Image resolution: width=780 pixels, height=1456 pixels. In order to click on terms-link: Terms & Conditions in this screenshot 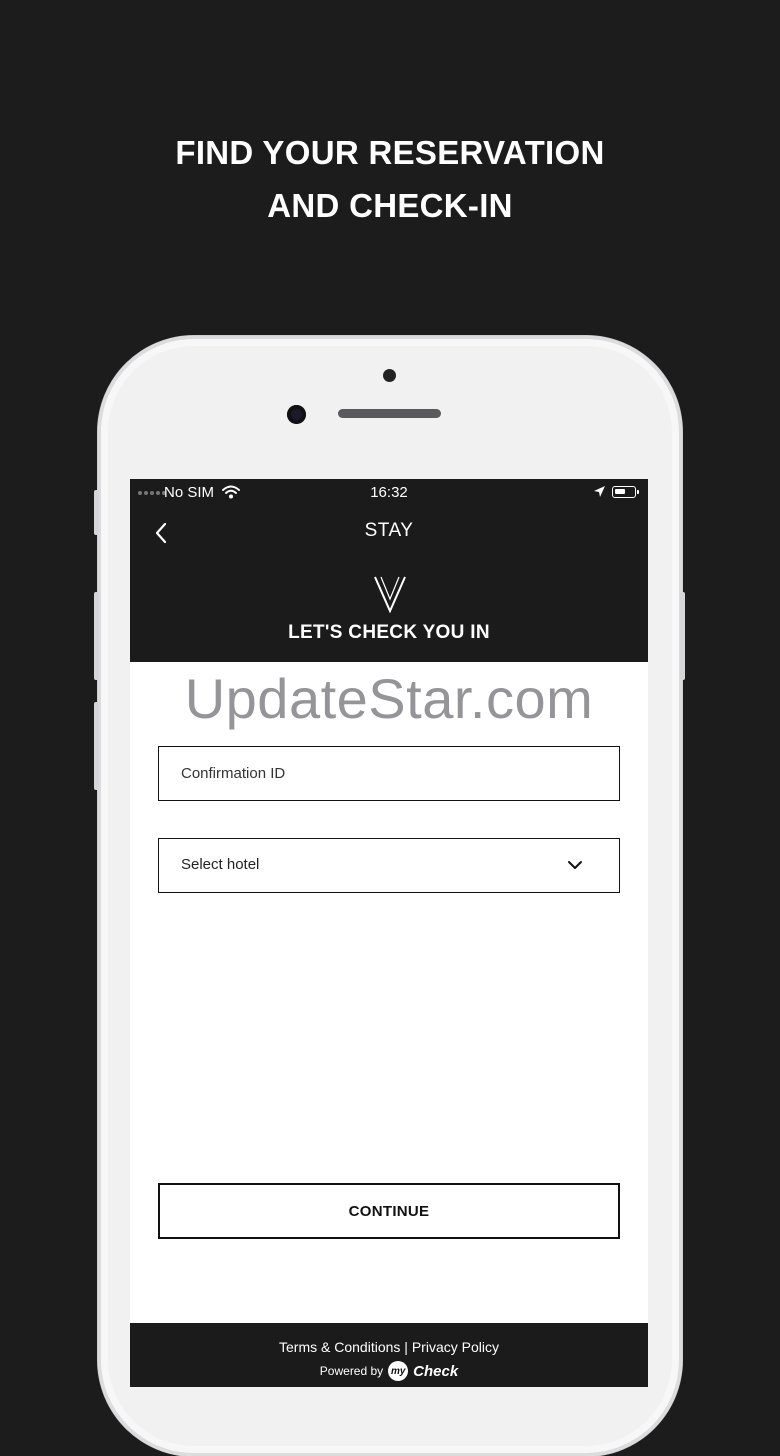, I will do `click(339, 1347)`.